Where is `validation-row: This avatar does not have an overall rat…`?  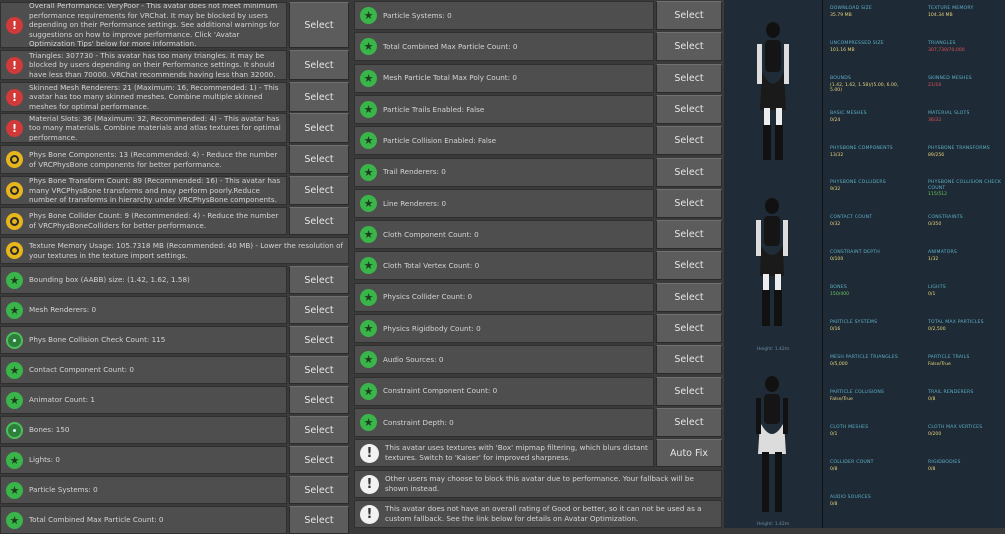
validation-row: This avatar does not have an overall rat… is located at coordinates (538, 514).